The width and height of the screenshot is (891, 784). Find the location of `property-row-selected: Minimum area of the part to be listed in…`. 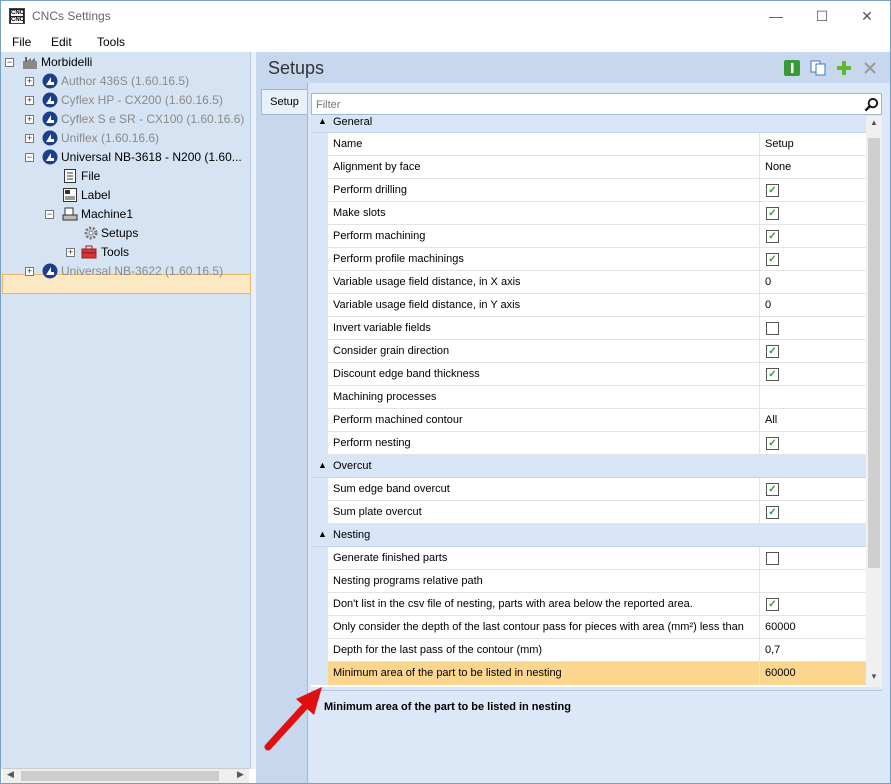

property-row-selected: Minimum area of the part to be listed in… is located at coordinates (588, 673).